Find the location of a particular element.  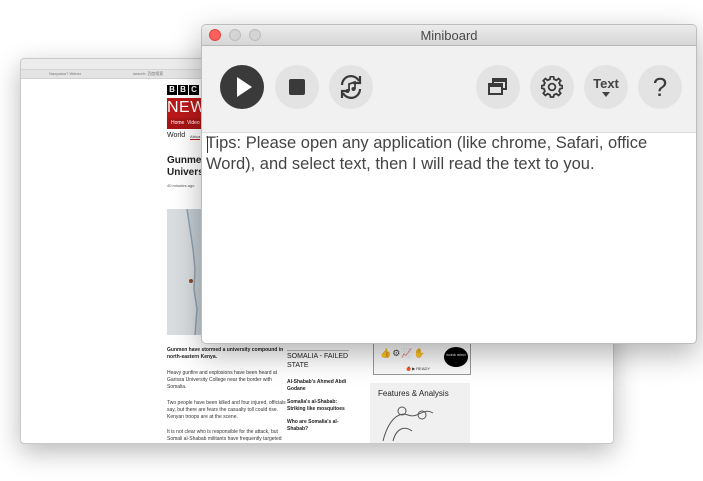

advert-ready-label: 🍎 ▶ READY is located at coordinates (418, 368).